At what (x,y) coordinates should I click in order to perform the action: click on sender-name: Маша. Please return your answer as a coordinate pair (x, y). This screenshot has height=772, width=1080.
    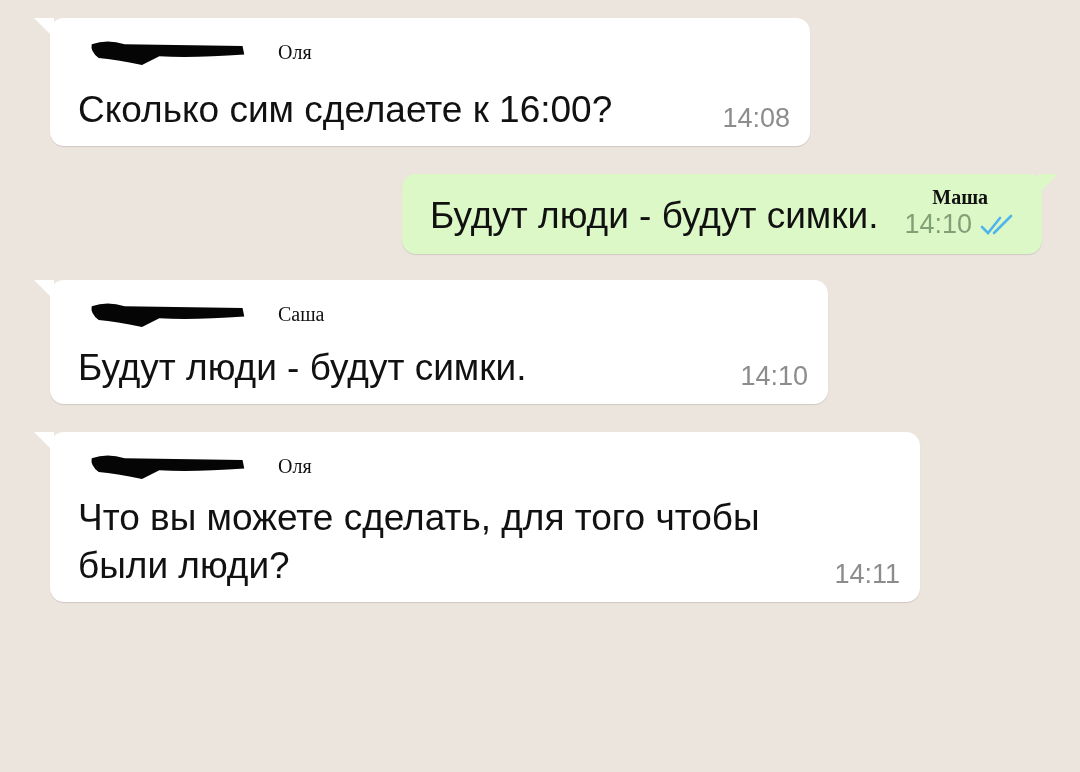
    Looking at the image, I should click on (960, 198).